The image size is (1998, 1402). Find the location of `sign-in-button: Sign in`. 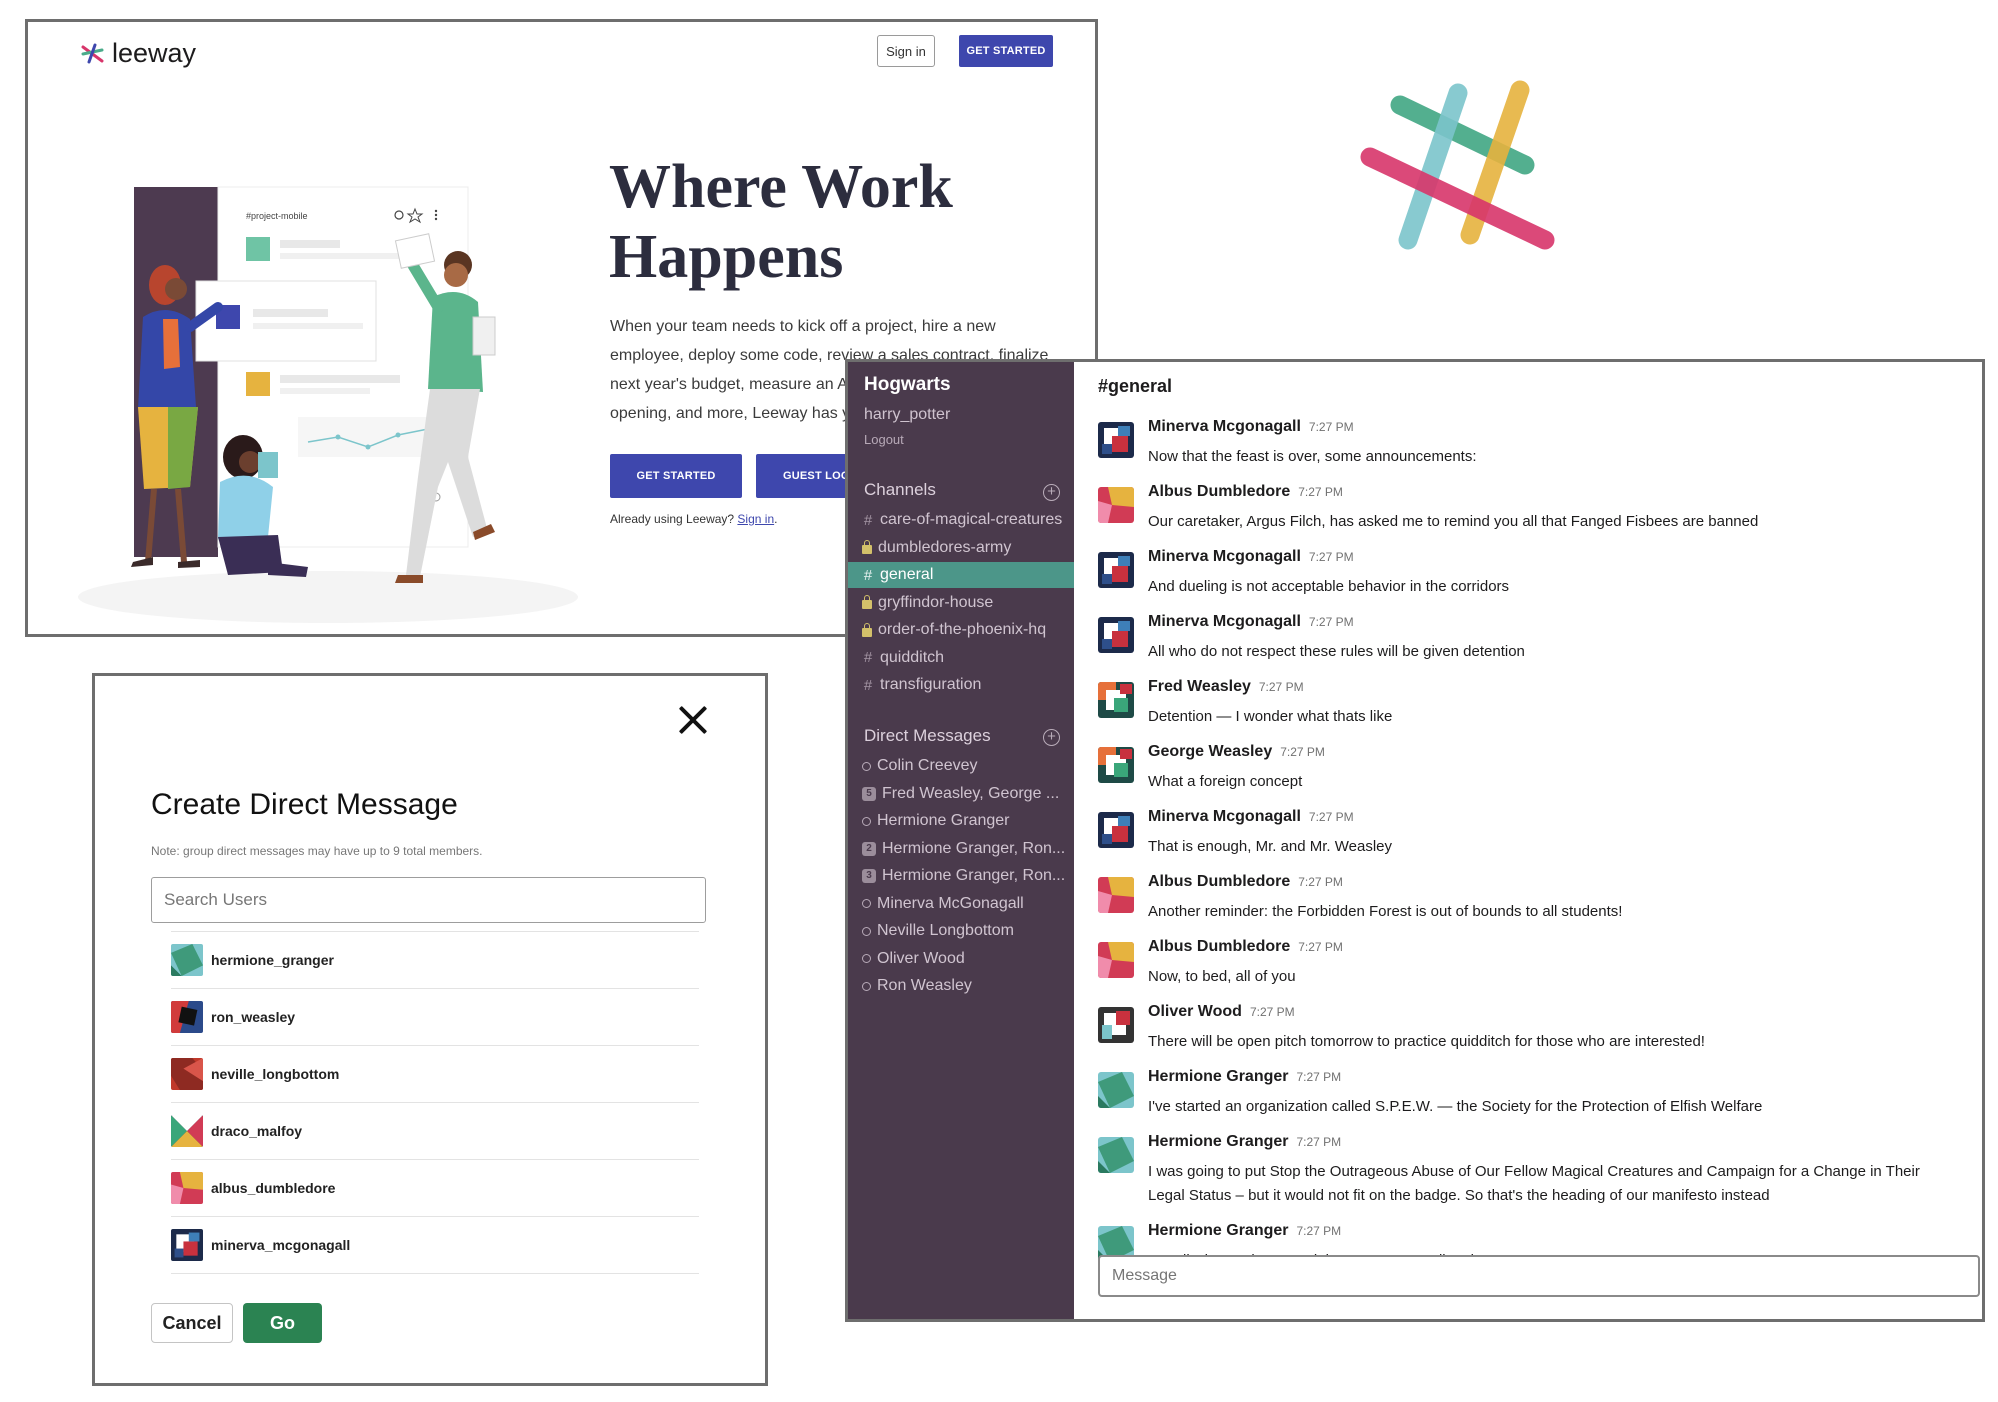

sign-in-button: Sign in is located at coordinates (906, 51).